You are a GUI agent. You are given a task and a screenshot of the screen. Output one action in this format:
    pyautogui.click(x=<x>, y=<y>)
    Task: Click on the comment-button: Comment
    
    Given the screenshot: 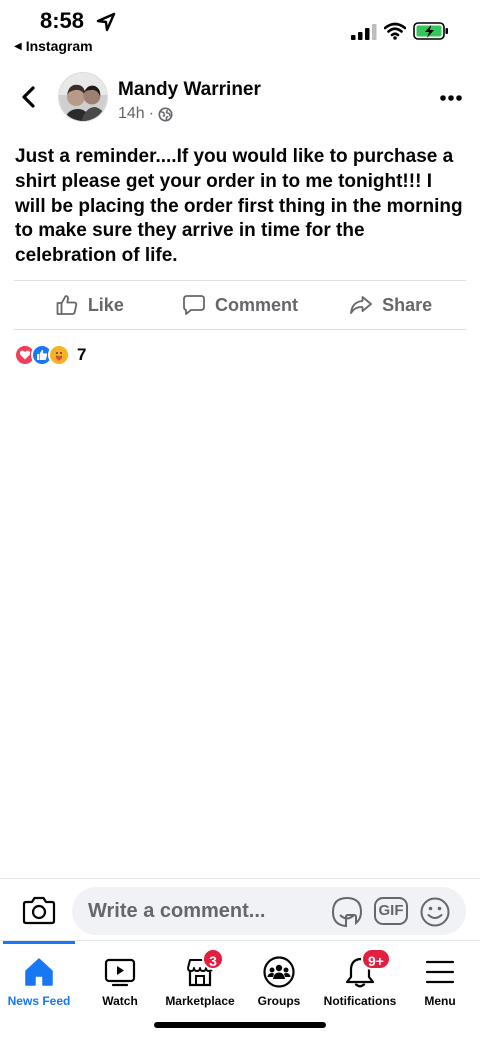 What is the action you would take?
    pyautogui.click(x=240, y=305)
    